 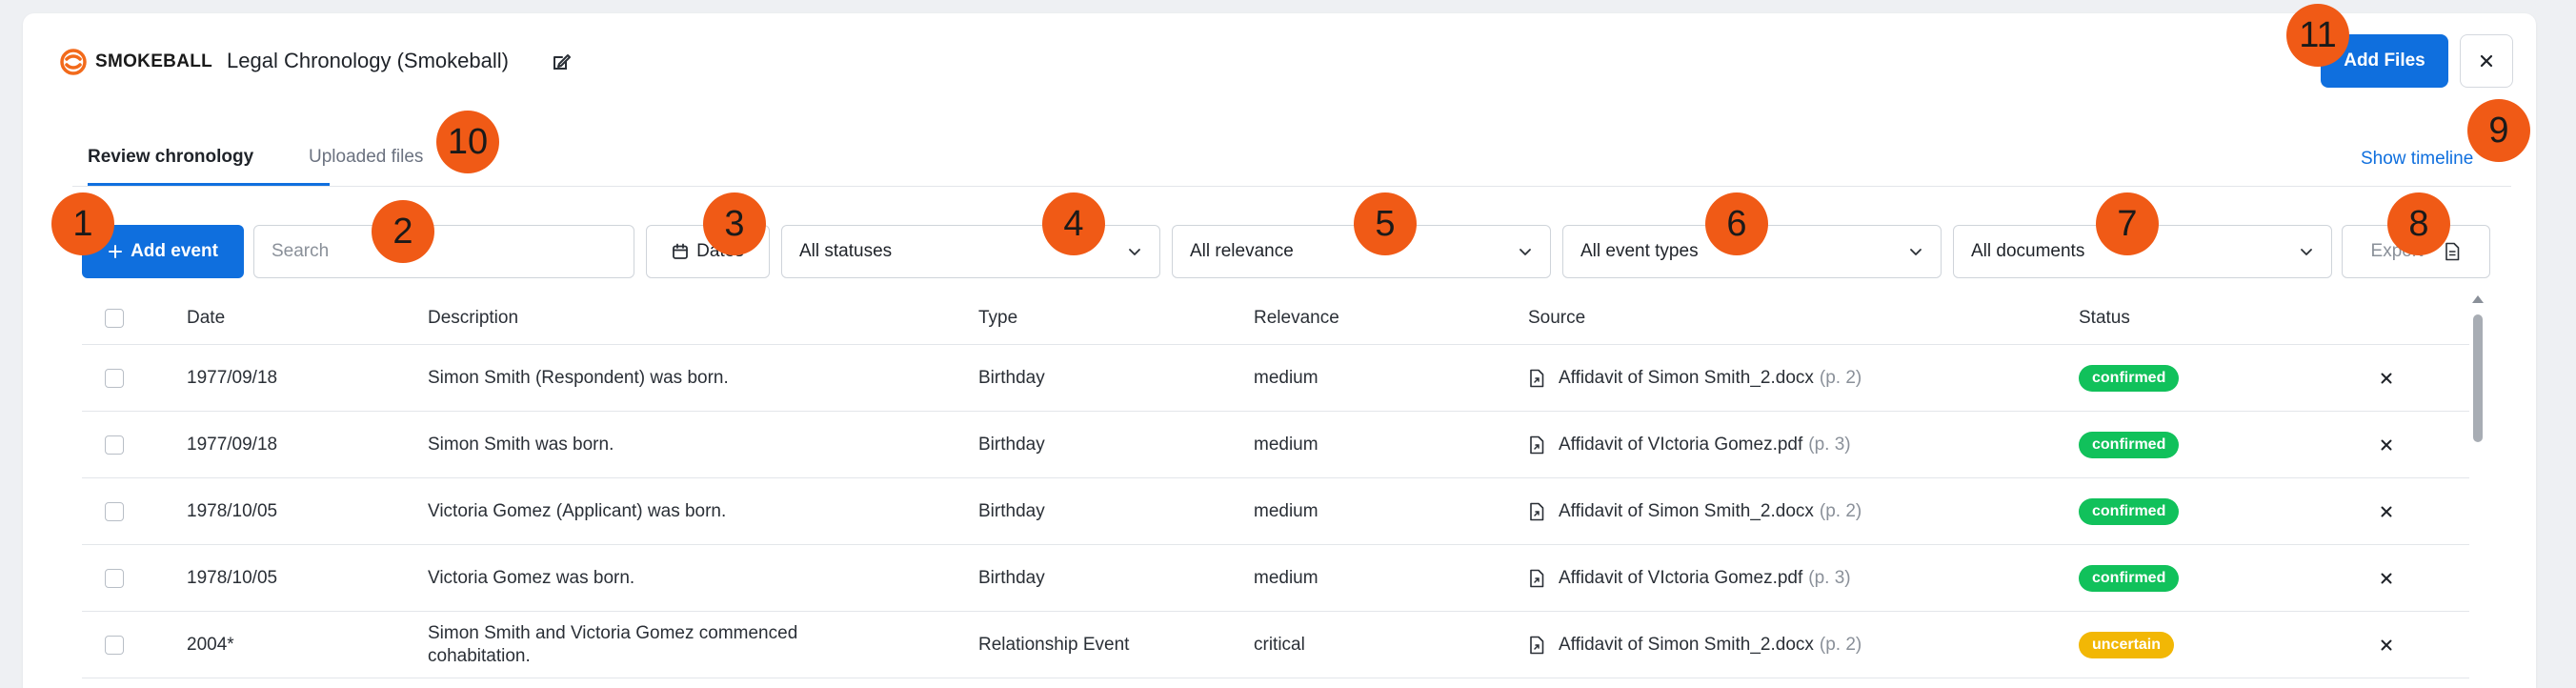 I want to click on search-input, so click(x=443, y=252).